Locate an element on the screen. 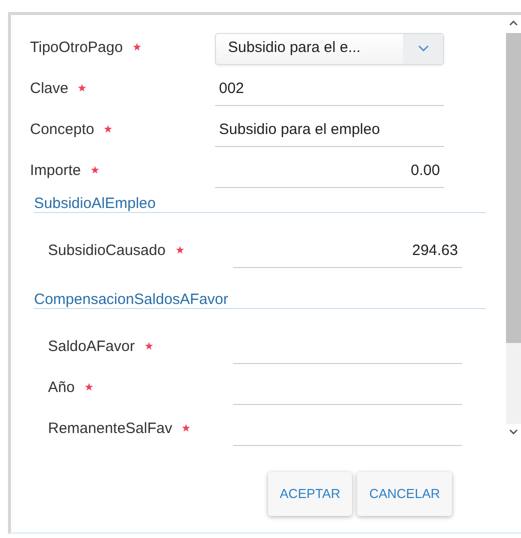 Image resolution: width=521 pixels, height=538 pixels. field-label: Importe is located at coordinates (55, 171).